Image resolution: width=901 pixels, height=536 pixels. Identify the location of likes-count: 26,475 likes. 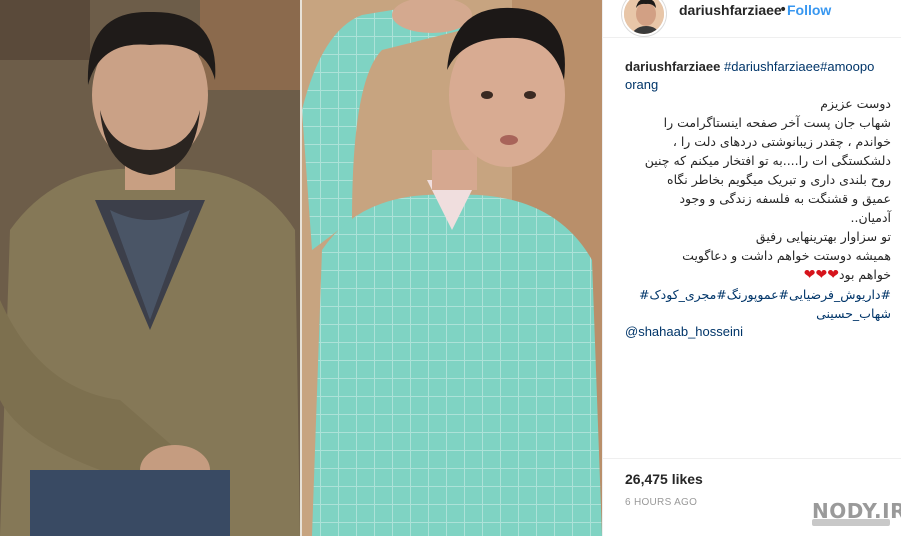
(664, 479).